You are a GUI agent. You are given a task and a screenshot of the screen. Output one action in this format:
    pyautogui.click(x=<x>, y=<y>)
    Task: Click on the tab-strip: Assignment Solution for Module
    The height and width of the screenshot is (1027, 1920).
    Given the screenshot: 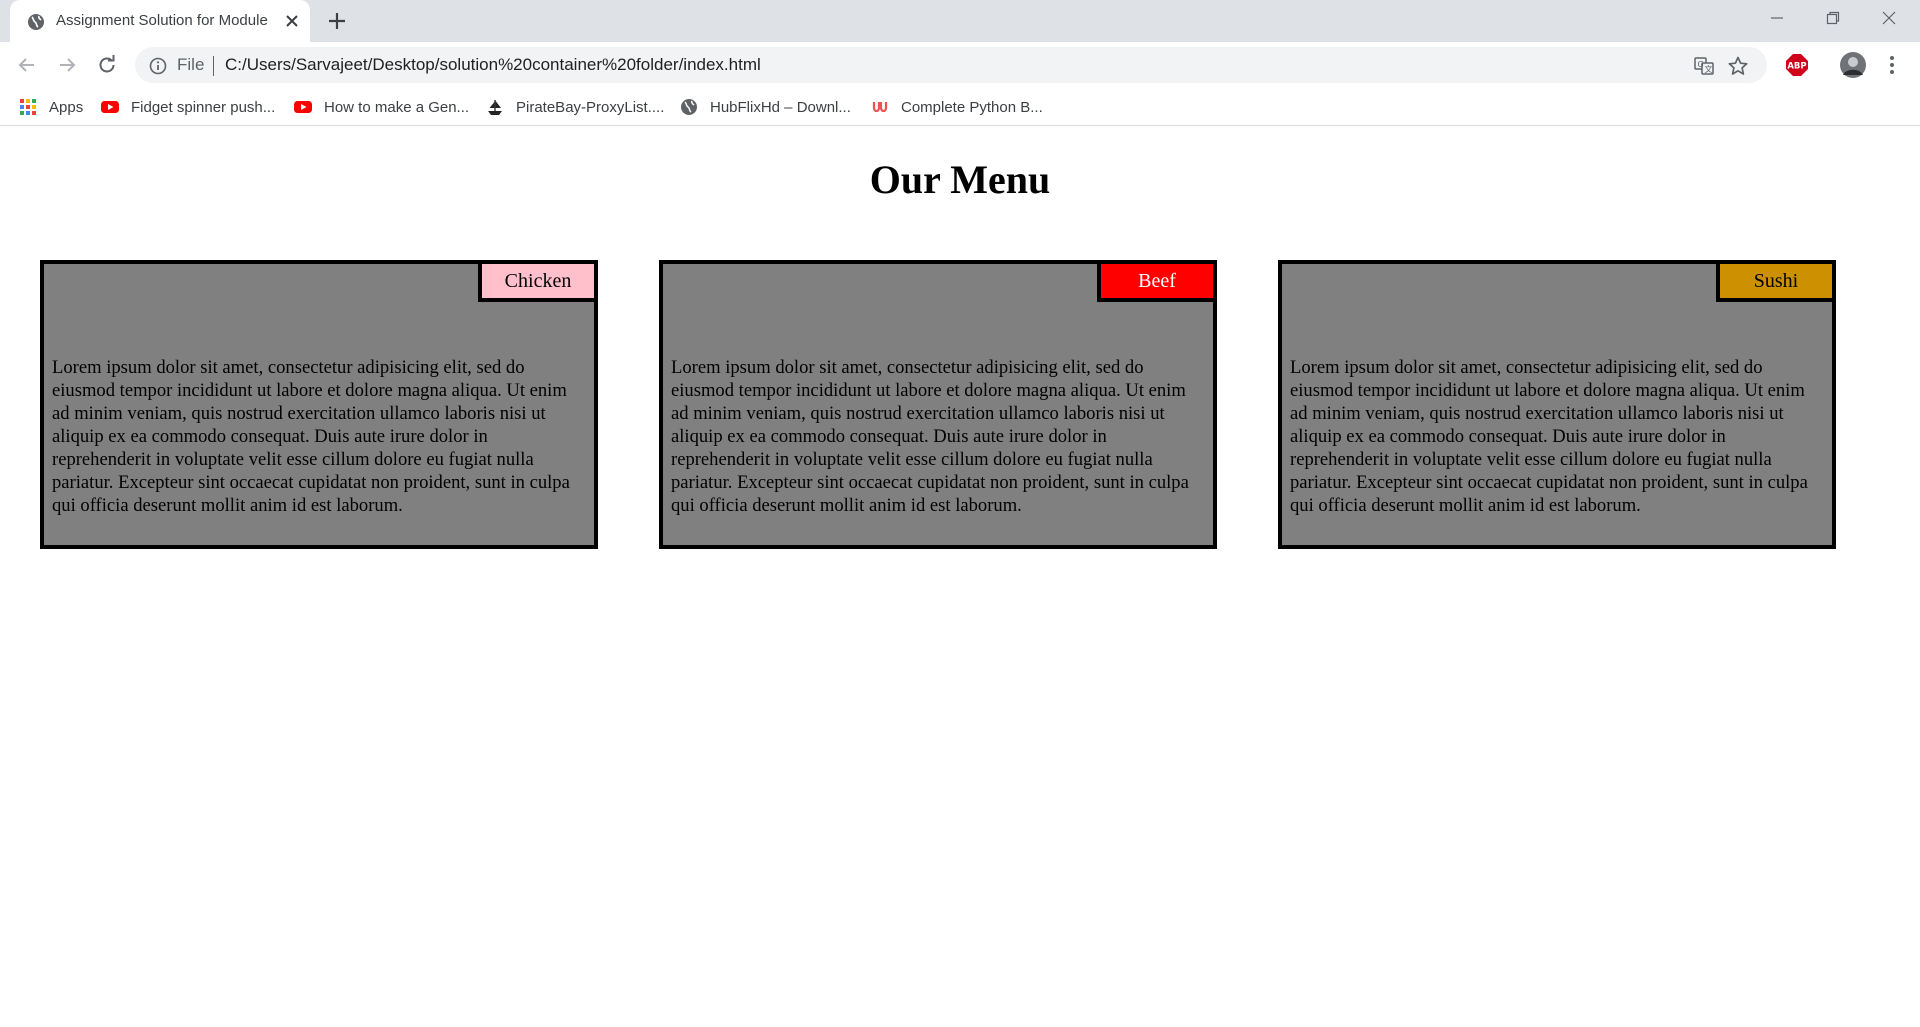 What is the action you would take?
    pyautogui.click(x=960, y=21)
    